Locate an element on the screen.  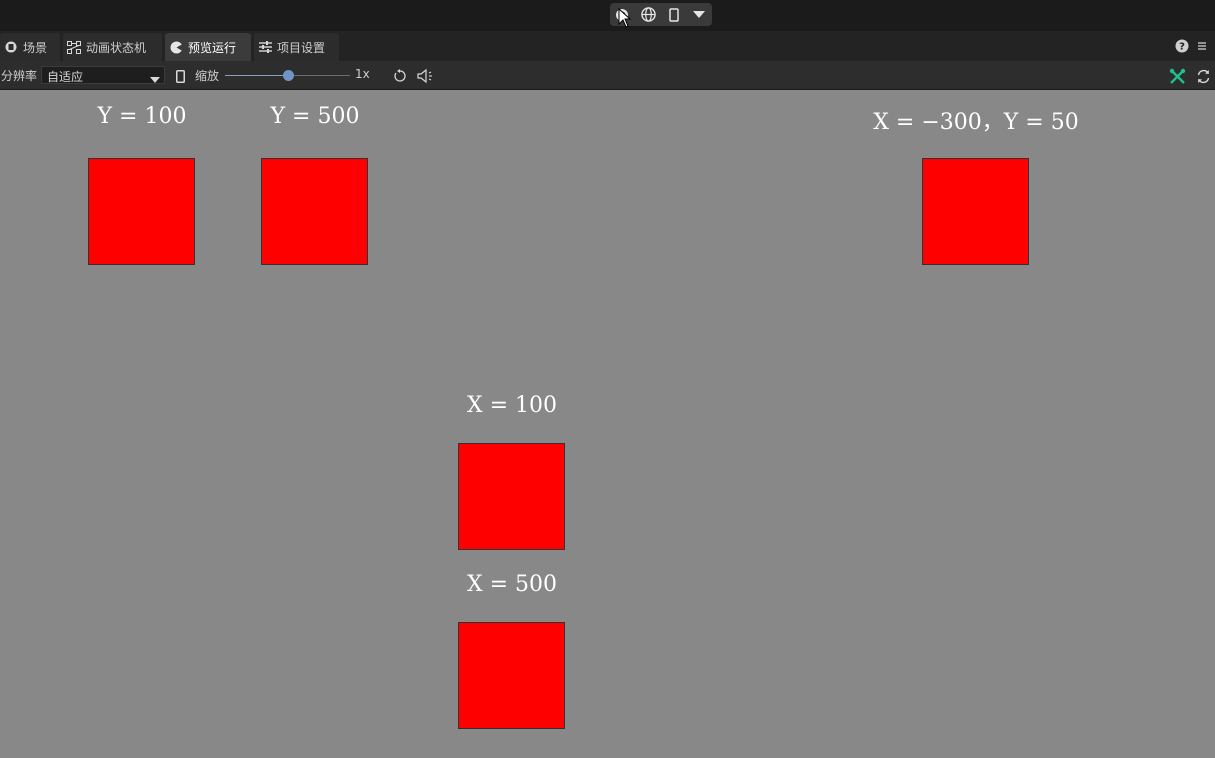
restart-icon is located at coordinates (400, 76).